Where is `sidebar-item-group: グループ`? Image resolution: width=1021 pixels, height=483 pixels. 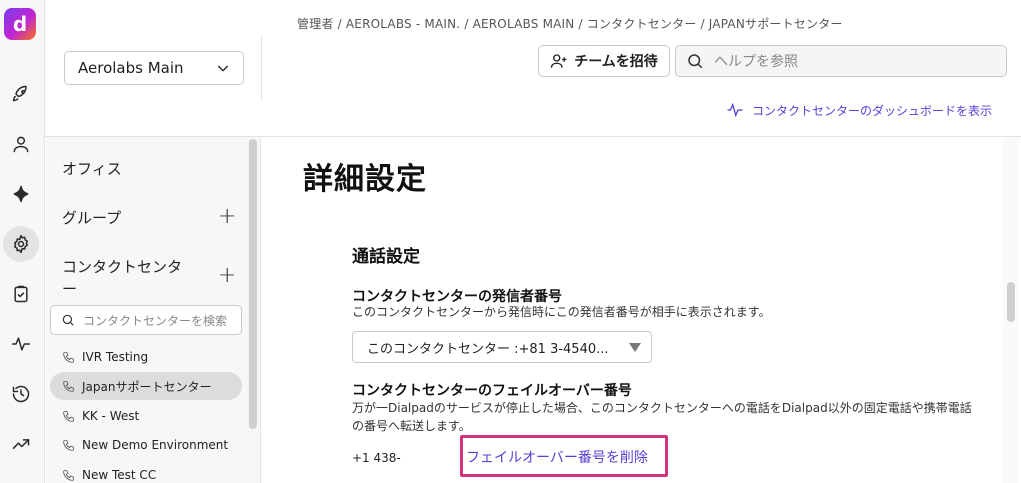
sidebar-item-group: グループ is located at coordinates (91, 217).